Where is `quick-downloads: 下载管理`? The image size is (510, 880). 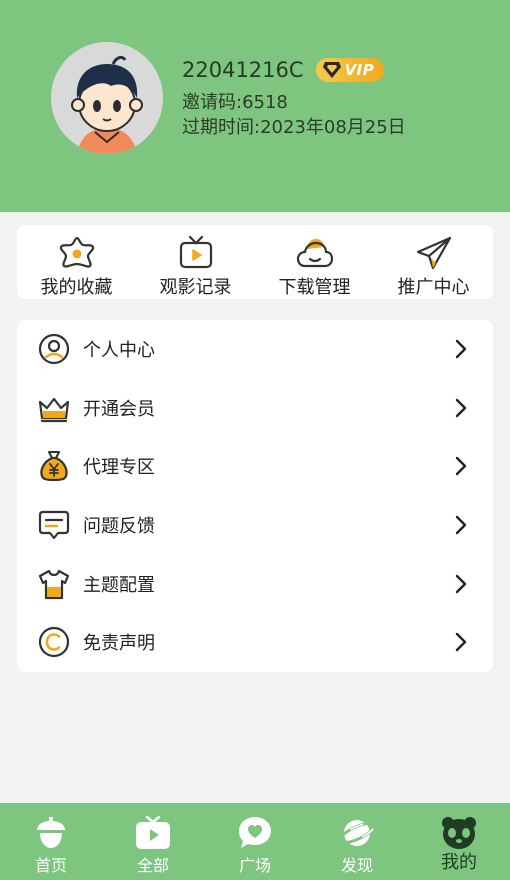
quick-downloads: 下载管理 is located at coordinates (314, 262).